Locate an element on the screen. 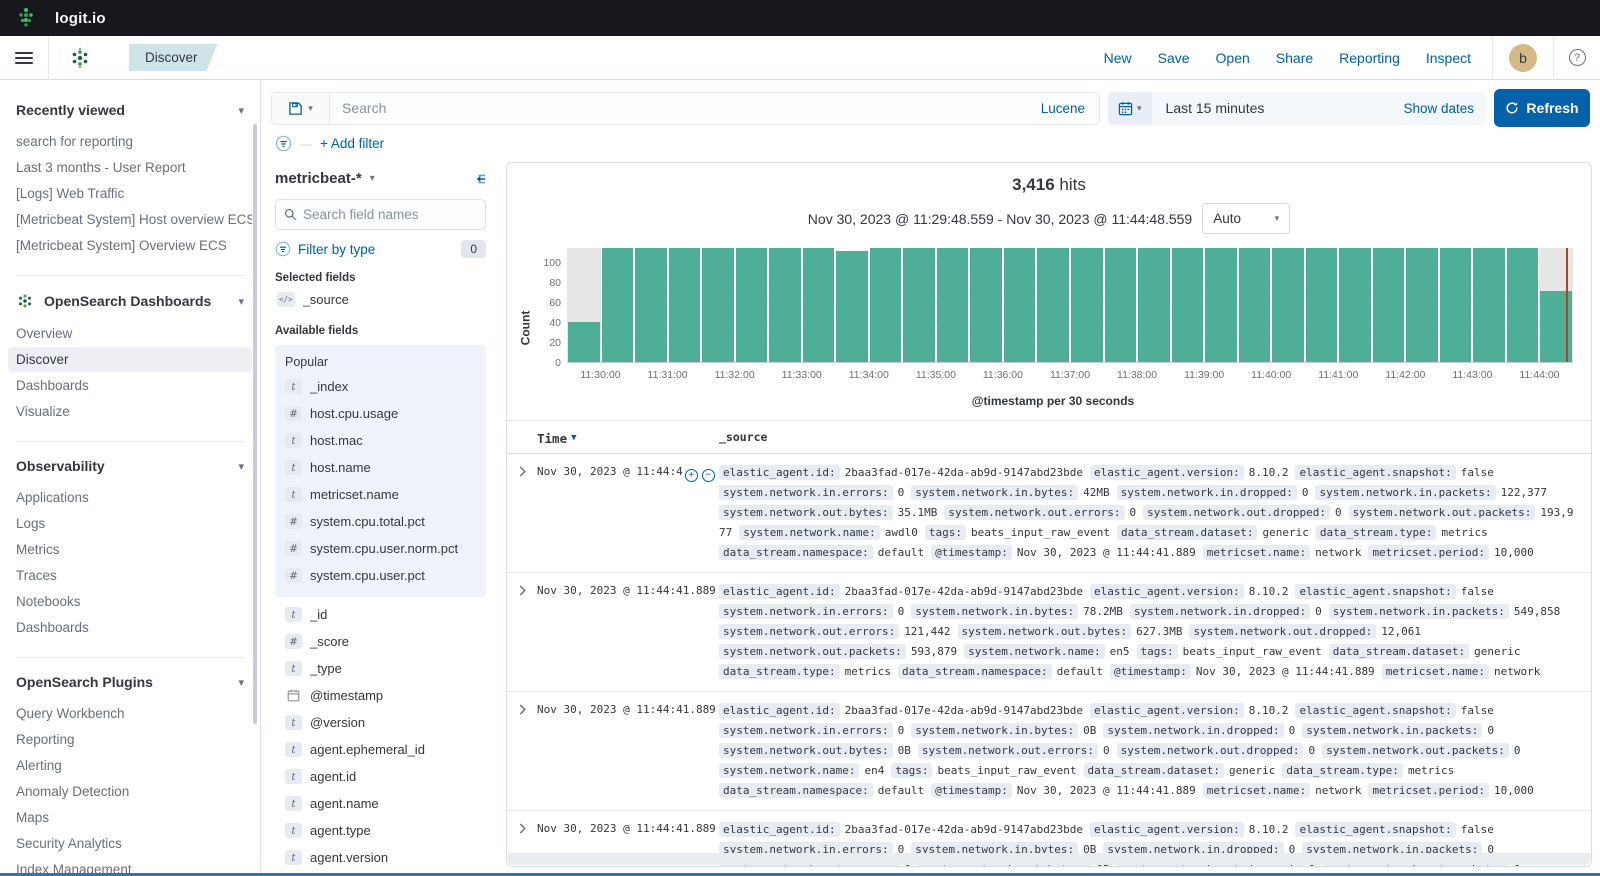 The width and height of the screenshot is (1600, 876). header-link-inspect: Inspect is located at coordinates (1448, 58).